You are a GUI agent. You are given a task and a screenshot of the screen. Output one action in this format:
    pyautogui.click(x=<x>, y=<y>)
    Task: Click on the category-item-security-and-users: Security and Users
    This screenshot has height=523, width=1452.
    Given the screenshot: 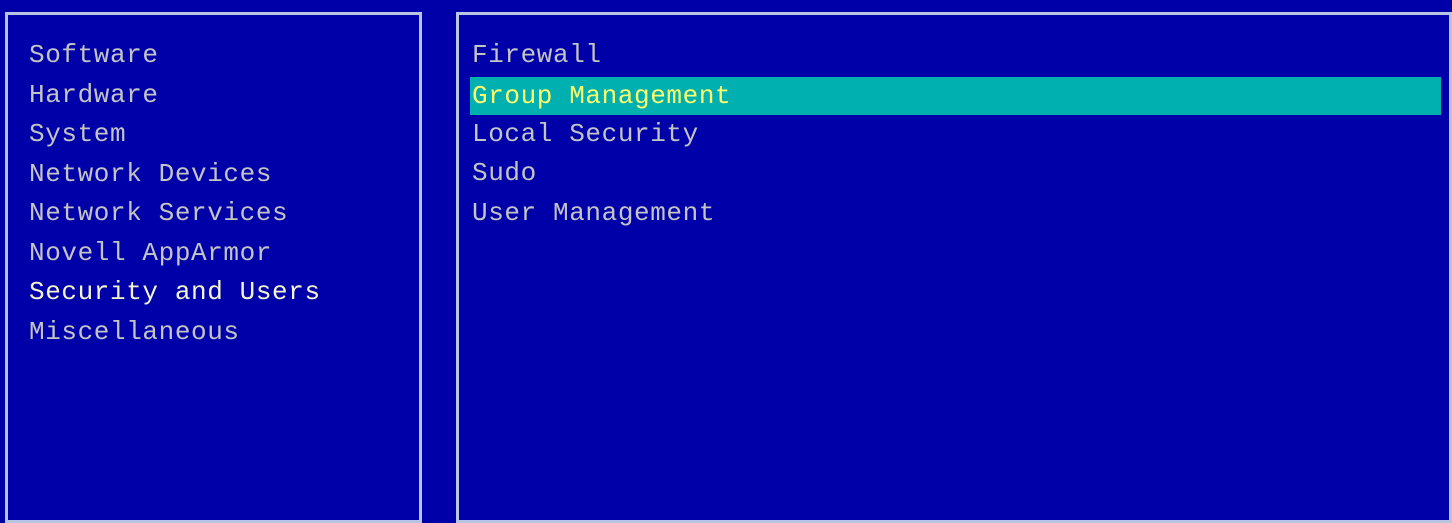 What is the action you would take?
    pyautogui.click(x=174, y=293)
    